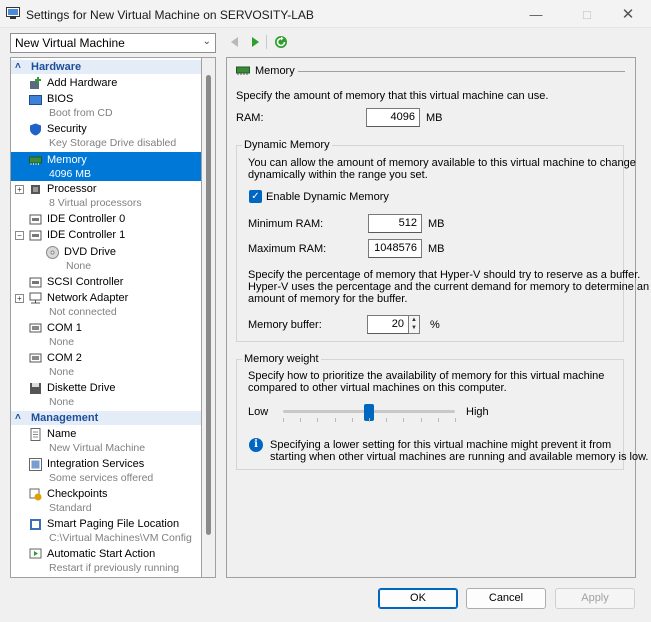 The height and width of the screenshot is (622, 651). What do you see at coordinates (286, 224) in the screenshot?
I see `minimum-ram-label: Minimum RAM:` at bounding box center [286, 224].